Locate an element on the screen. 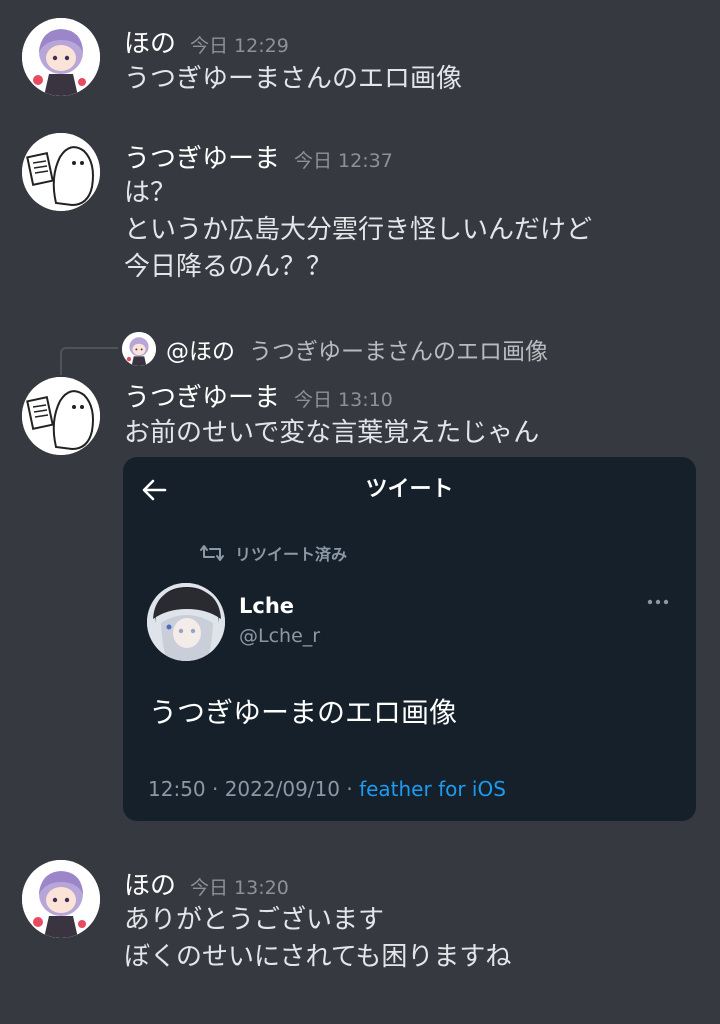 The width and height of the screenshot is (720, 1024). message-content: は？ というか広島大分雲行き怪しいんだけど 今日降るのん？？ is located at coordinates (358, 230).